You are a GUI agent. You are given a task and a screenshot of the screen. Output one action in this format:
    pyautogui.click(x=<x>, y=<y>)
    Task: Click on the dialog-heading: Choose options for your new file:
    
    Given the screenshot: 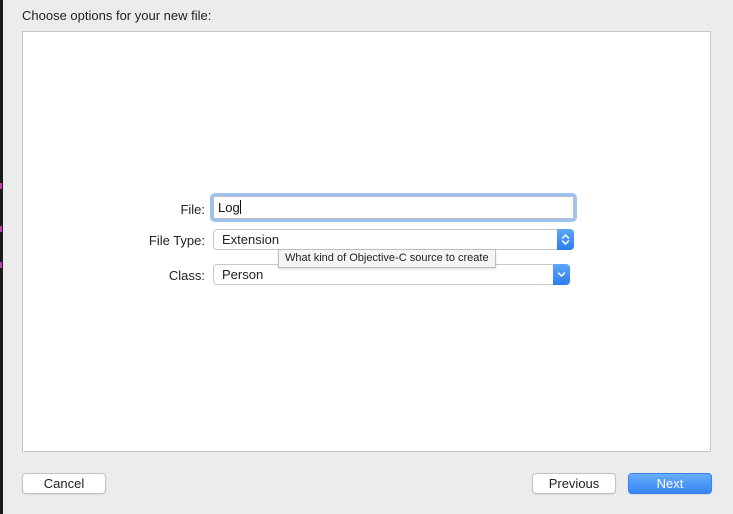 What is the action you would take?
    pyautogui.click(x=117, y=15)
    